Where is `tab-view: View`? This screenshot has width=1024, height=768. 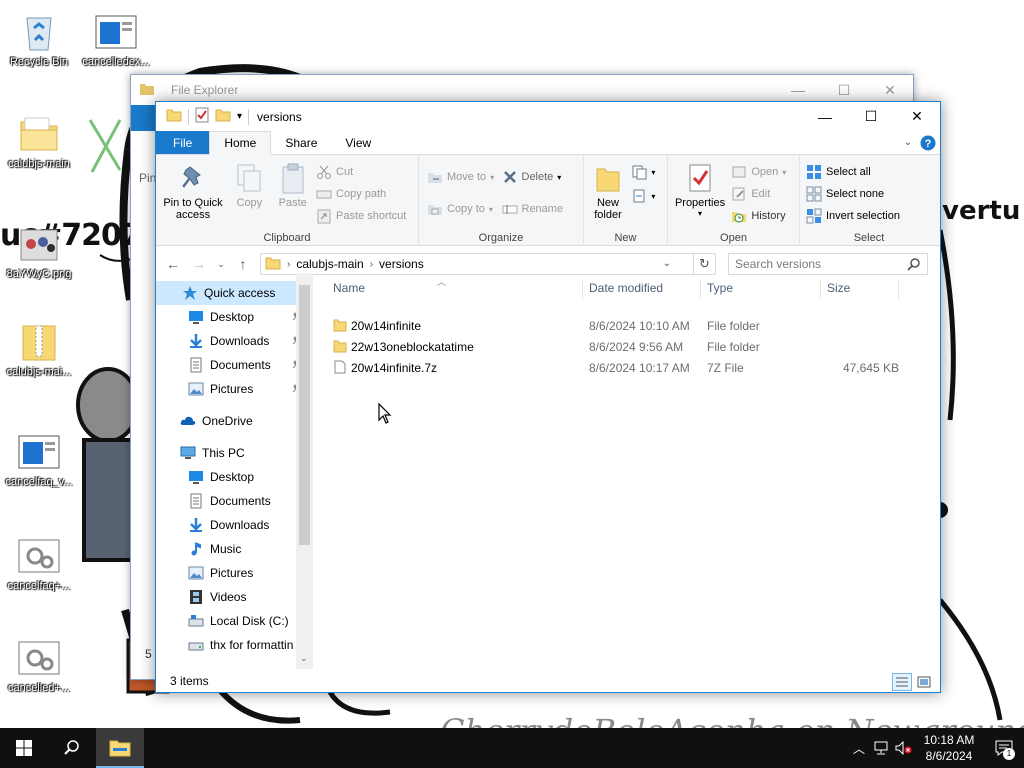
tab-view: View is located at coordinates (358, 142).